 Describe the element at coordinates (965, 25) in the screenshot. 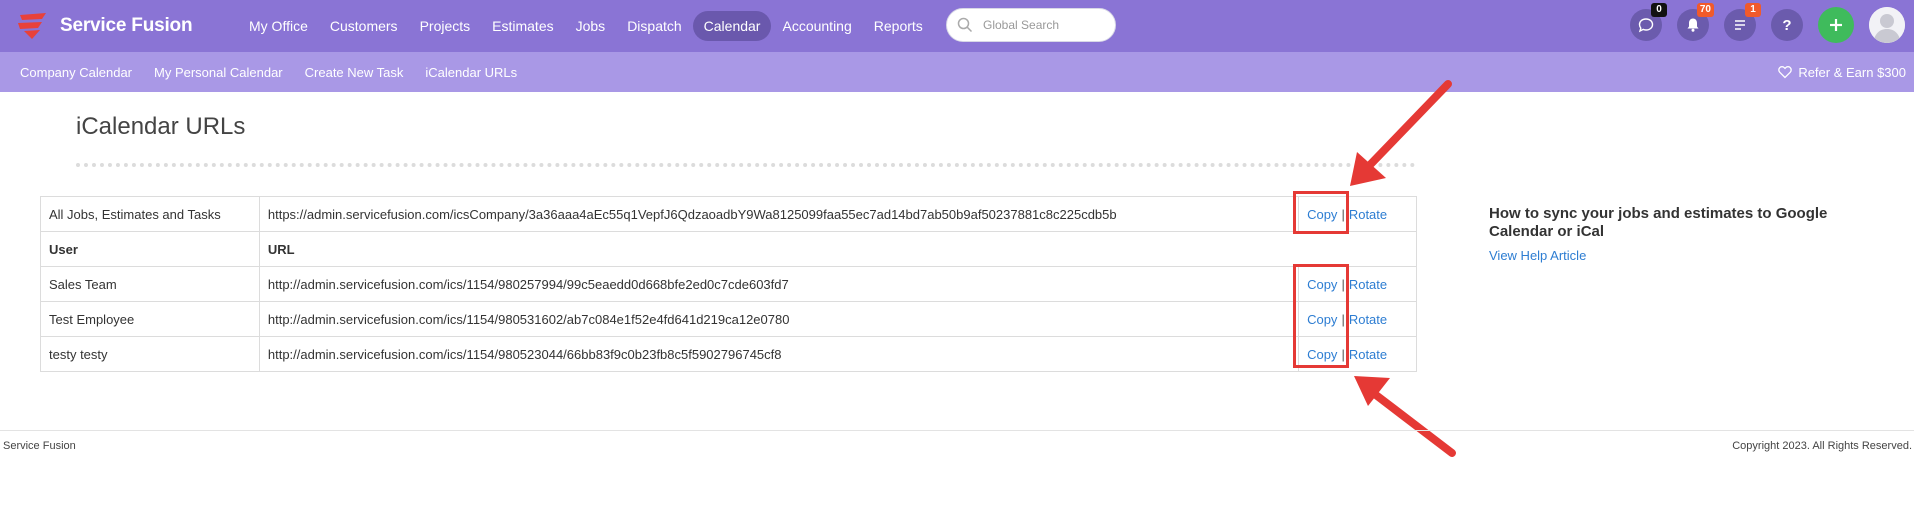

I see `search-icon` at that location.